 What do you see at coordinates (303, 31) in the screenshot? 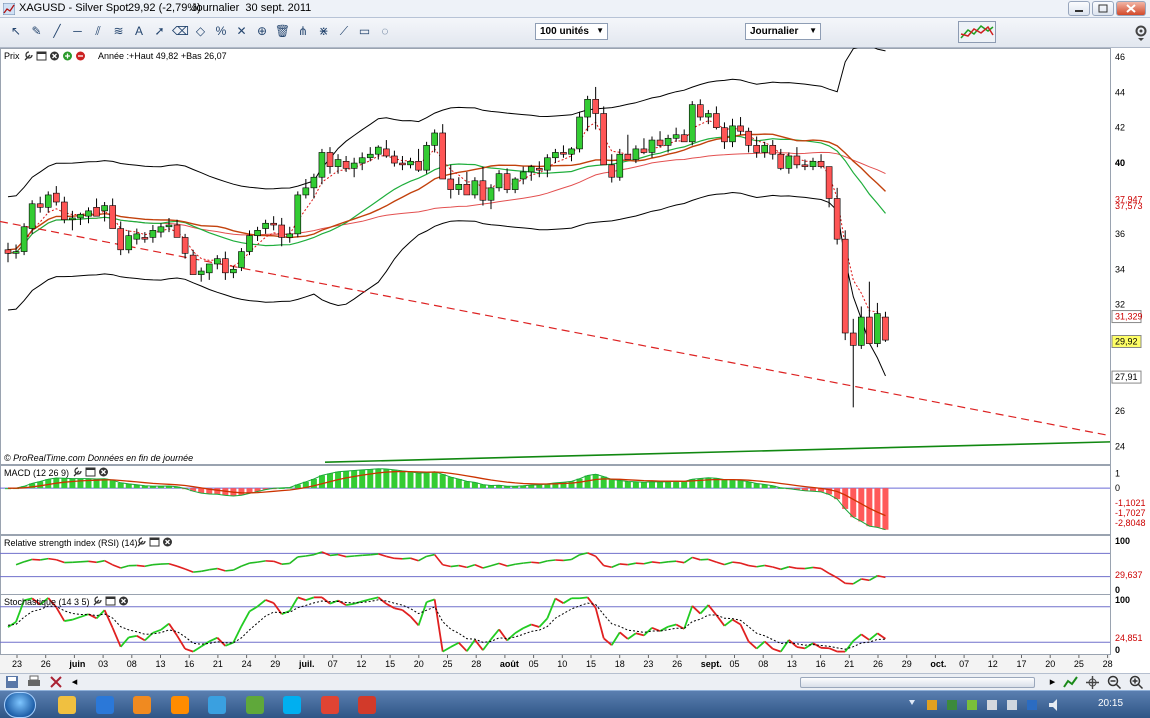
I see `fork-icon: ⋔` at bounding box center [303, 31].